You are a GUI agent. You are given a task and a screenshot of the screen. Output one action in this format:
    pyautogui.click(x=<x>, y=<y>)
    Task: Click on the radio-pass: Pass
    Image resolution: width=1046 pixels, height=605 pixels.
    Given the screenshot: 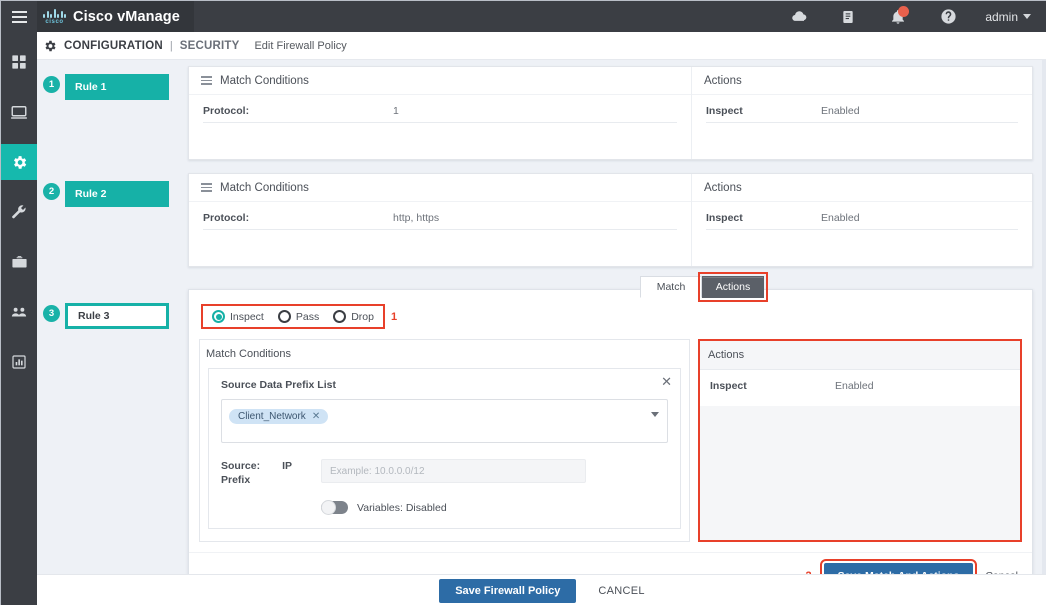 What is the action you would take?
    pyautogui.click(x=298, y=316)
    